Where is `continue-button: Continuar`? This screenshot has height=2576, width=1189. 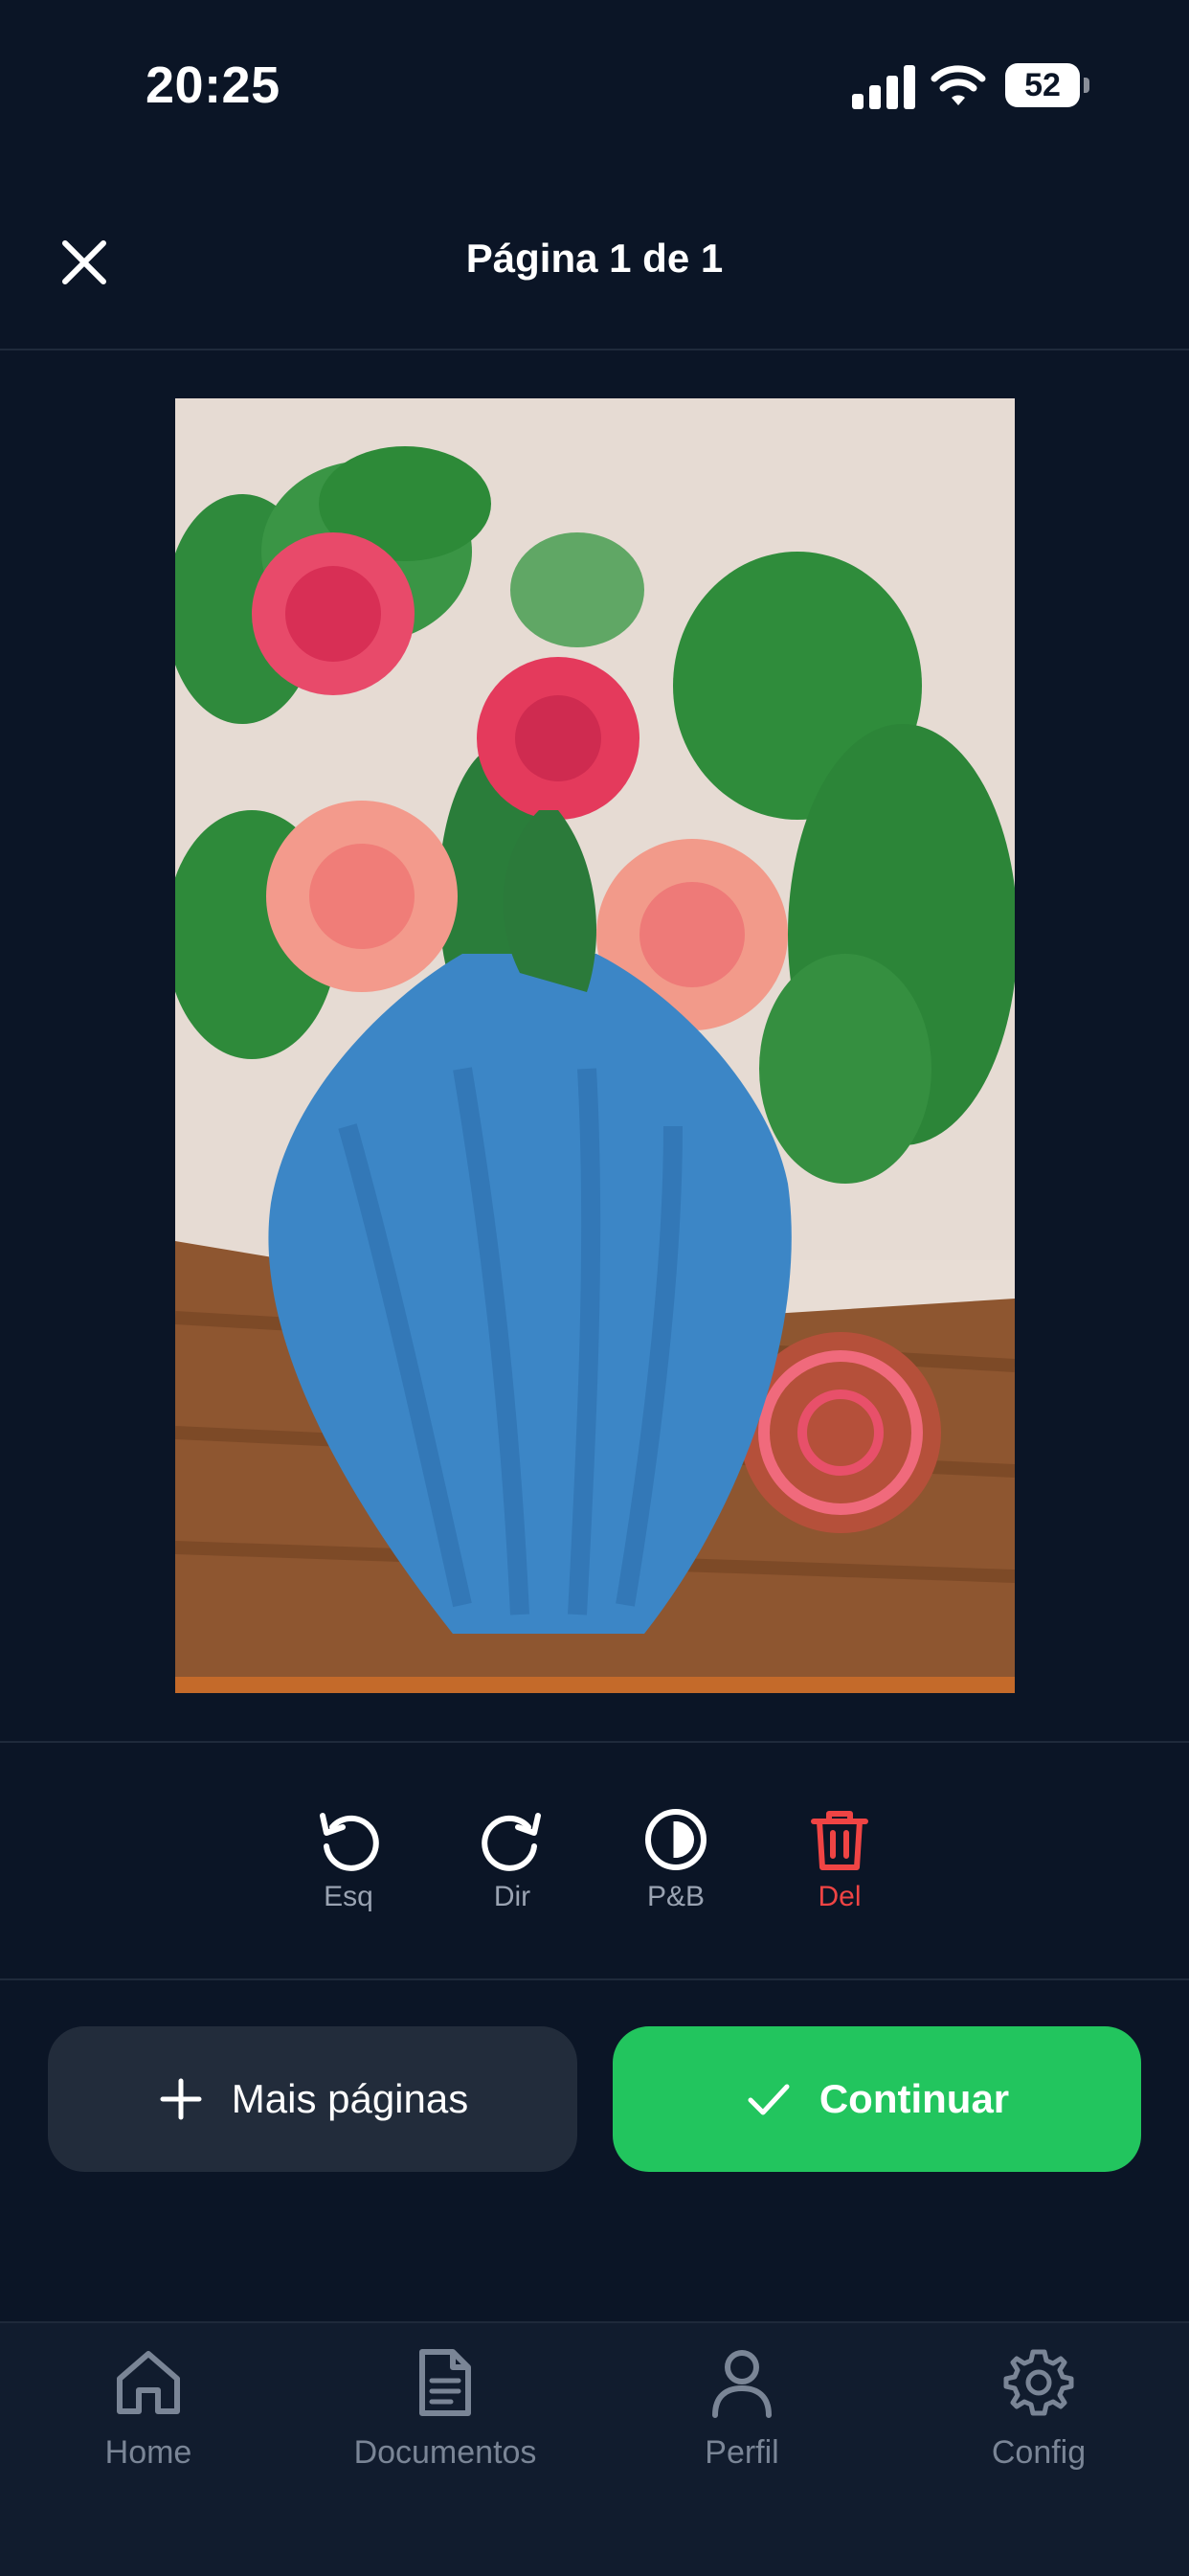 continue-button: Continuar is located at coordinates (877, 2099).